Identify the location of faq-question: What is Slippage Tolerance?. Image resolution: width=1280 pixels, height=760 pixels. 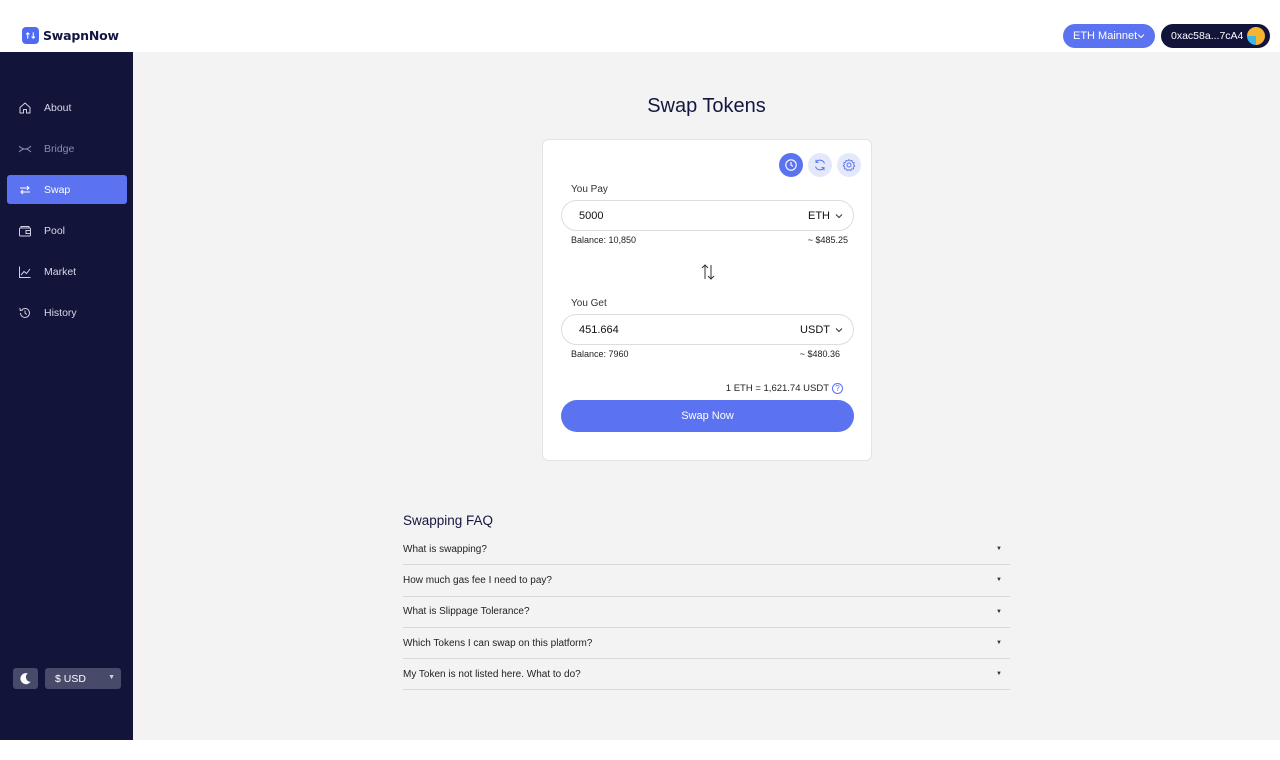
(466, 612).